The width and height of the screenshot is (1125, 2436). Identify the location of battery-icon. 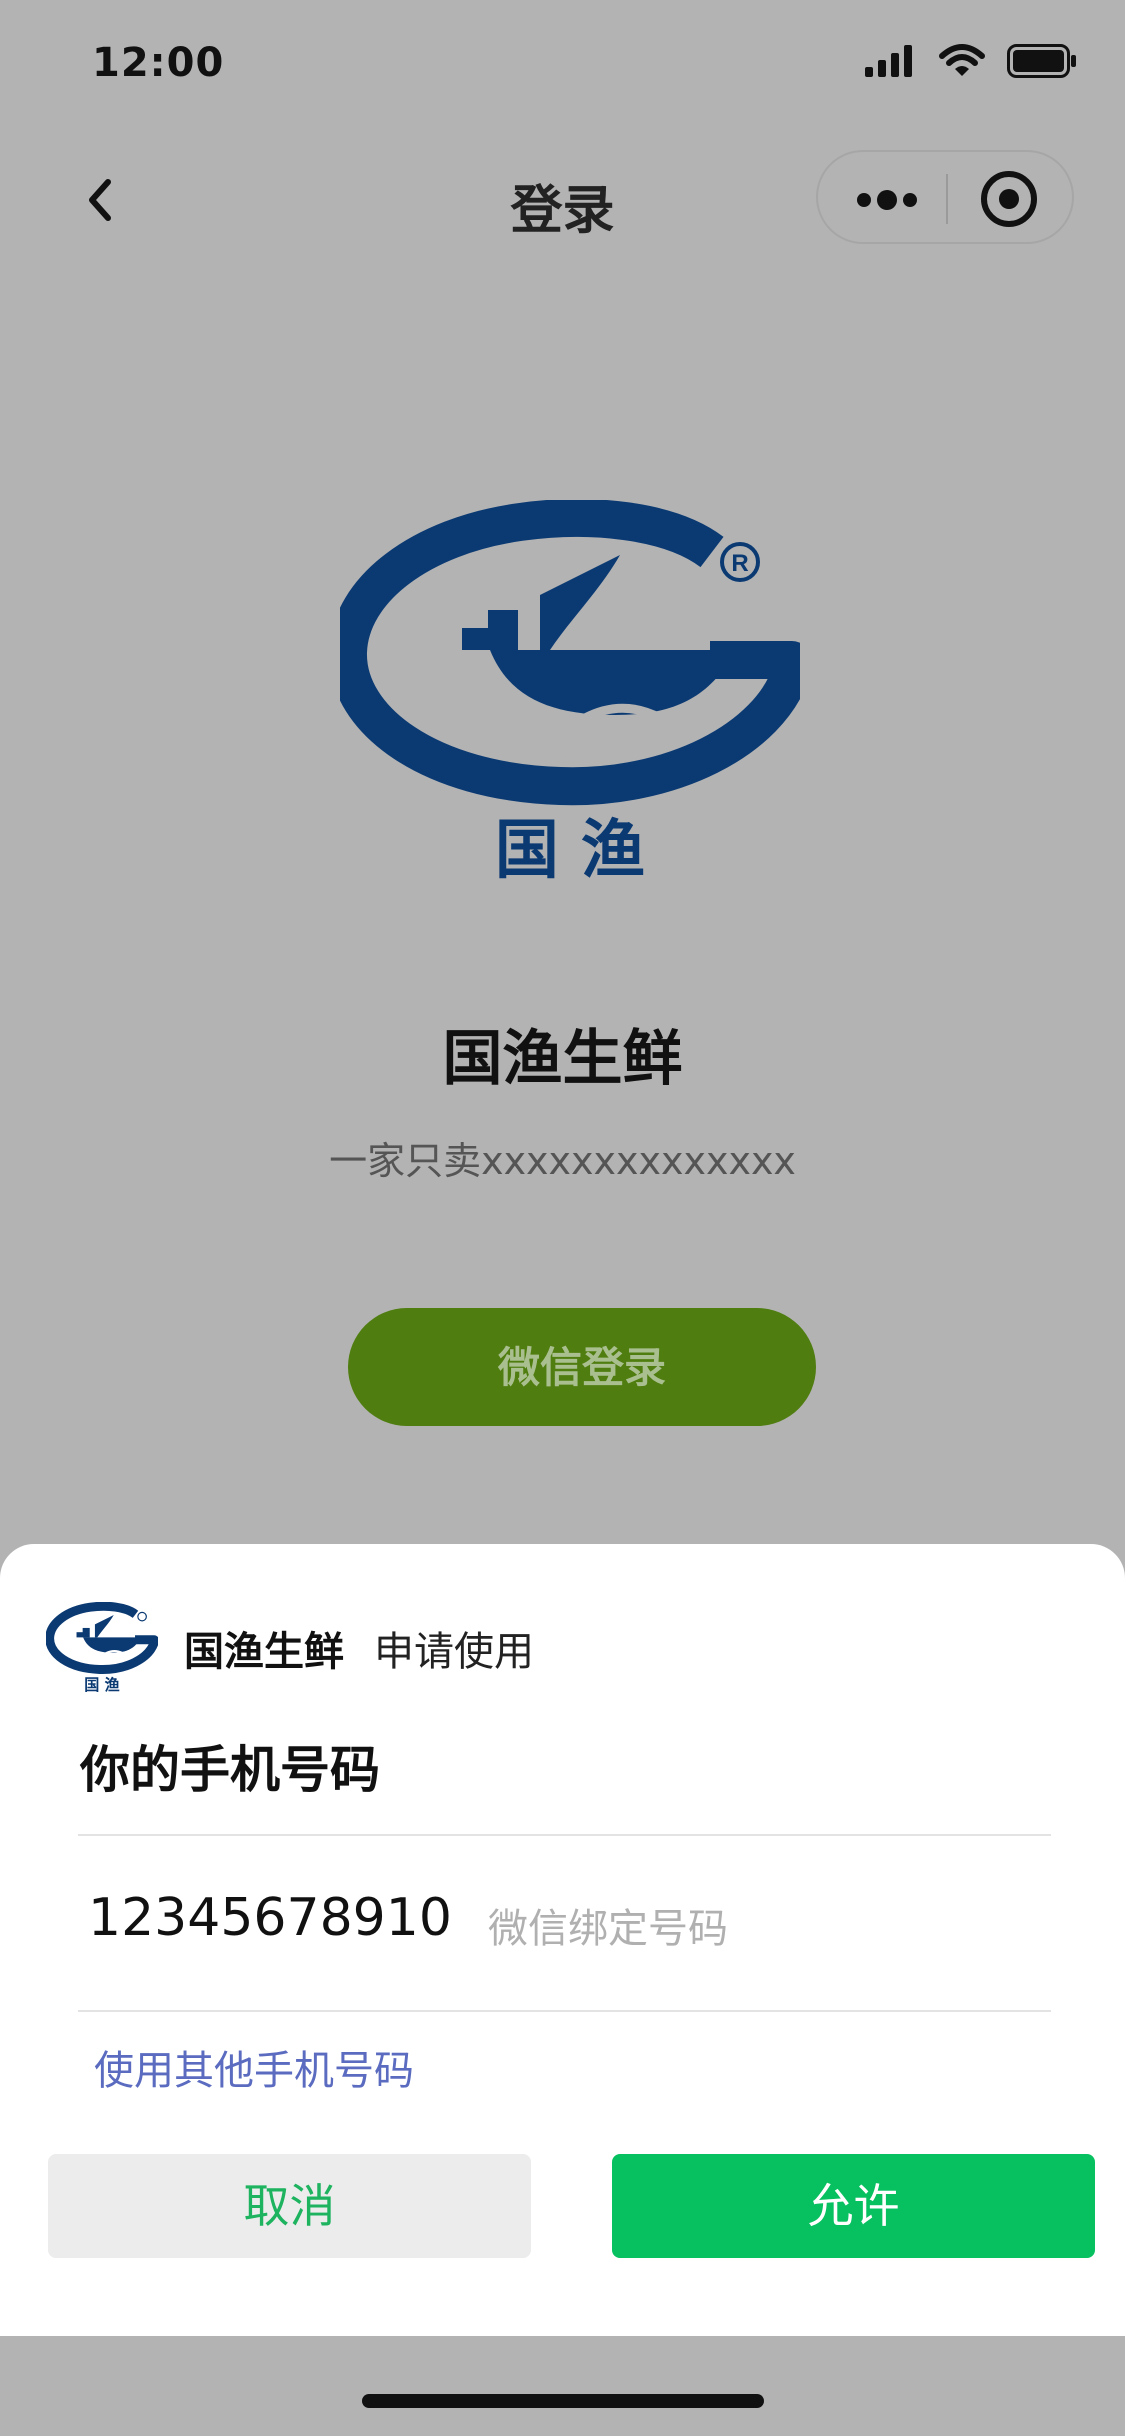
(1041, 61).